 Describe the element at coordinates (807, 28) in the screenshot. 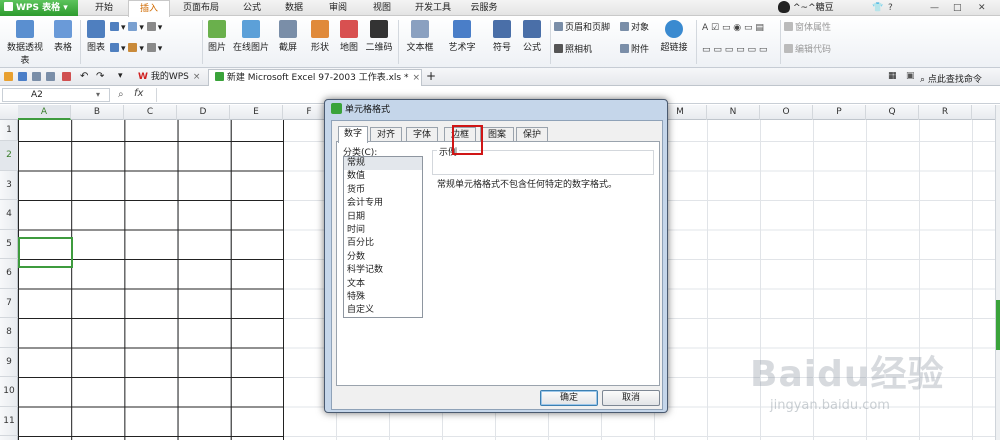

I see `form-properties-button: 窗体属性` at that location.